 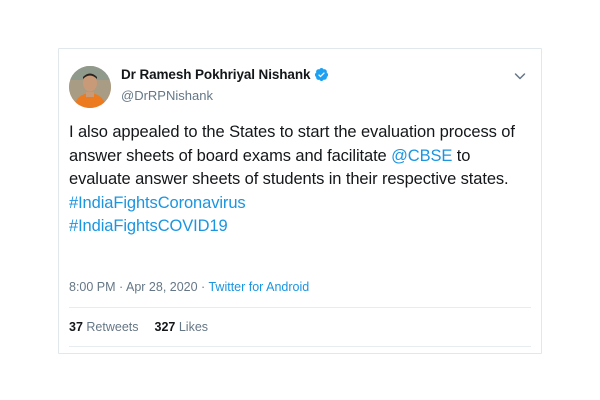 I want to click on likes-stat: 327 Likes, so click(x=182, y=327).